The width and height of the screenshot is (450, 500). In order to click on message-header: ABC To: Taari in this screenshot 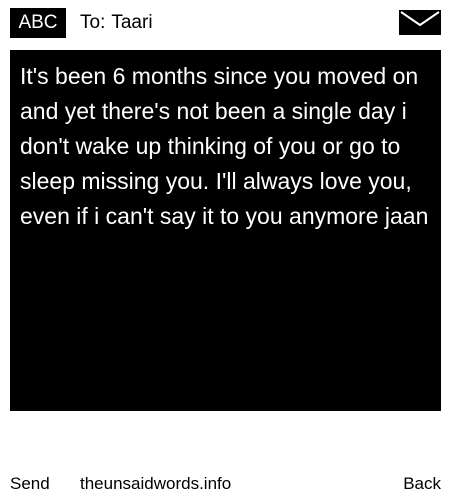, I will do `click(225, 23)`.